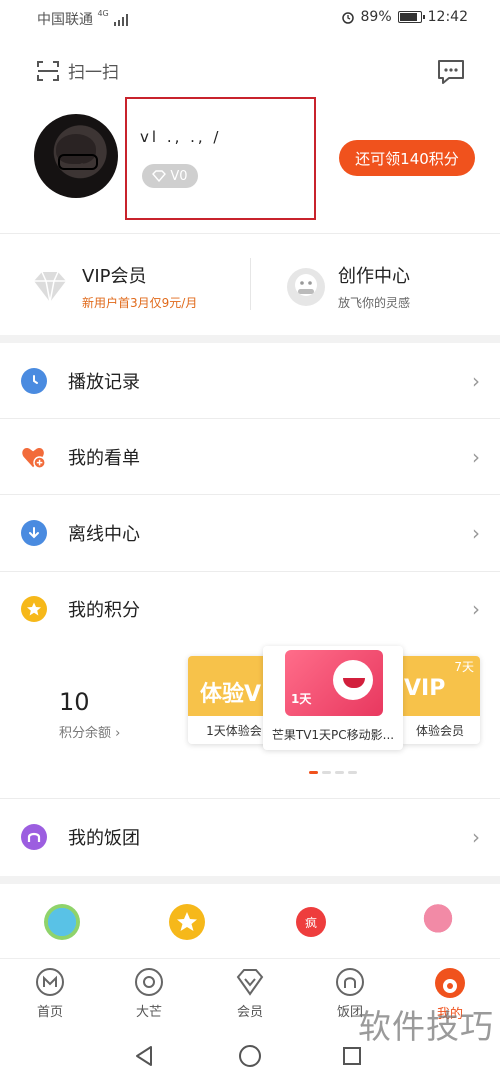 This screenshot has height=1083, width=500. What do you see at coordinates (49, 1012) in the screenshot?
I see `nav-label: 首页` at bounding box center [49, 1012].